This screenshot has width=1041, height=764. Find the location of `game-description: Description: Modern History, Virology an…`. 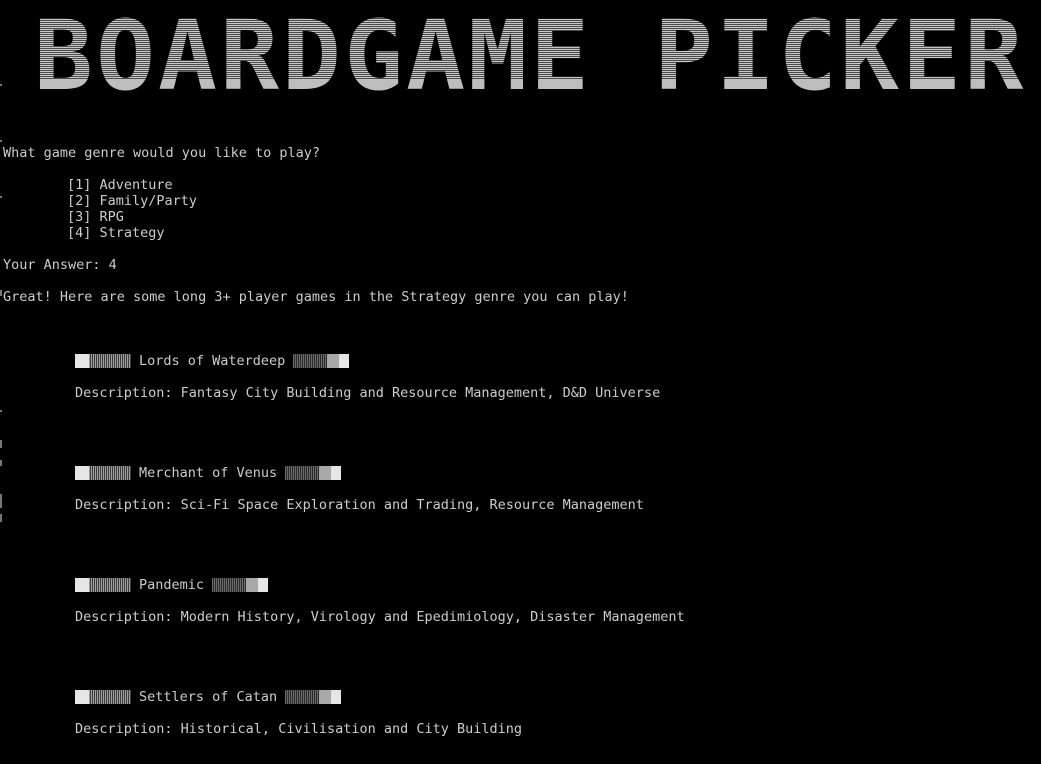

game-description: Description: Modern History, Virology an… is located at coordinates (380, 617).